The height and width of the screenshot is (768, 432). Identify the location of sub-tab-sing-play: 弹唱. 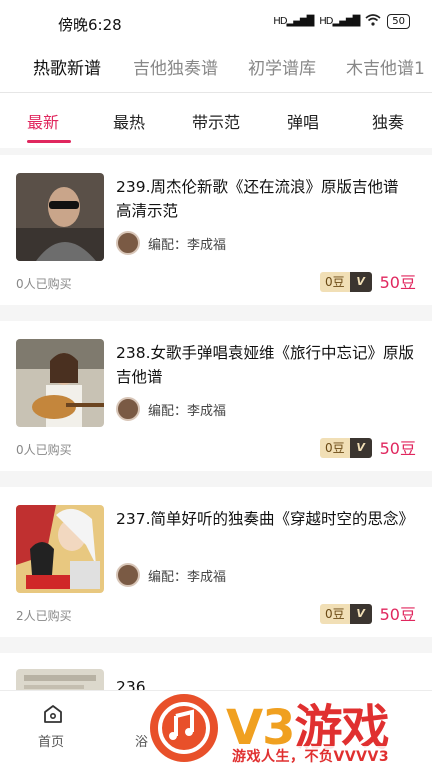
(303, 121).